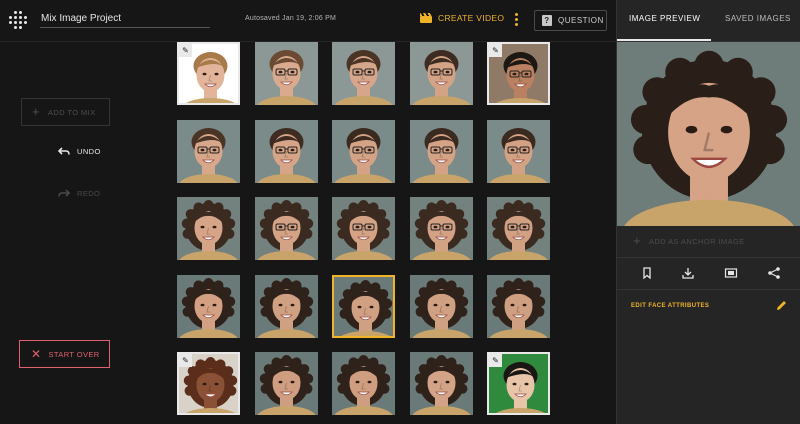 The image size is (800, 424). I want to click on add-as-anchor-button: + ADD AS ANCHOR IMAGE, so click(689, 240).